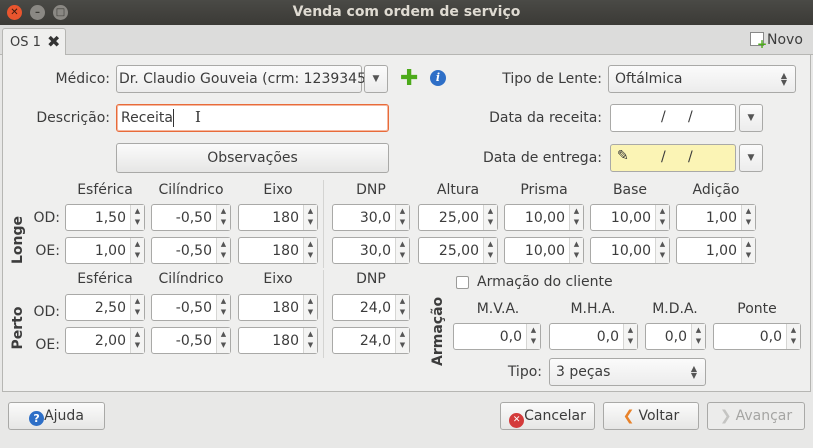 This screenshot has width=813, height=448. Describe the element at coordinates (252, 118) in the screenshot. I see `descricao-input: Receita I` at that location.